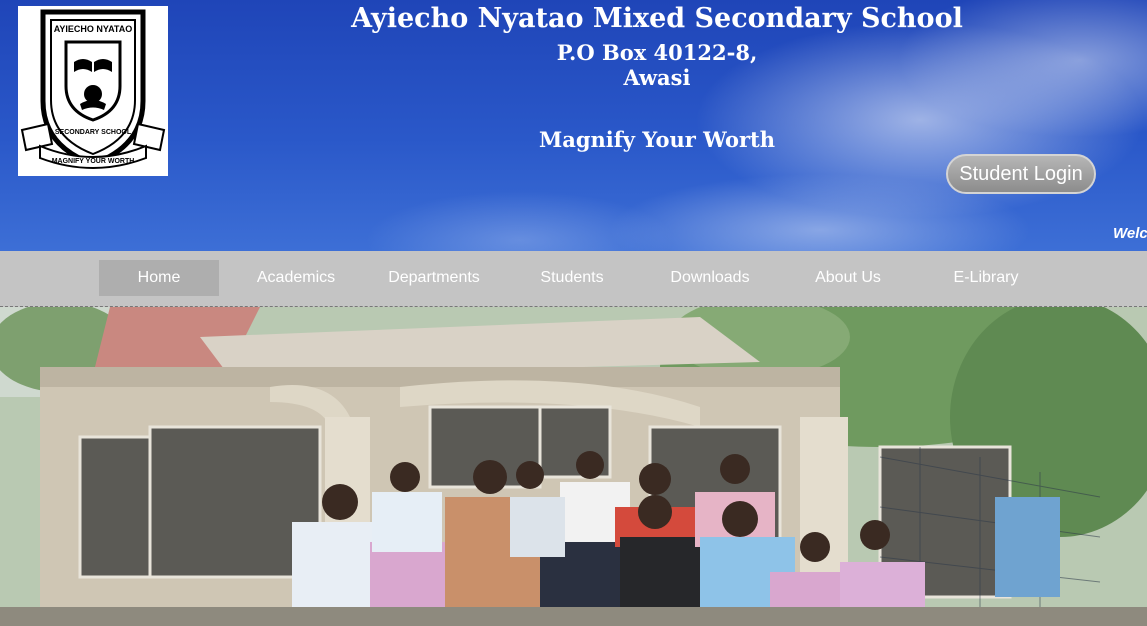  What do you see at coordinates (296, 278) in the screenshot?
I see `nav-item-academics: Academics` at bounding box center [296, 278].